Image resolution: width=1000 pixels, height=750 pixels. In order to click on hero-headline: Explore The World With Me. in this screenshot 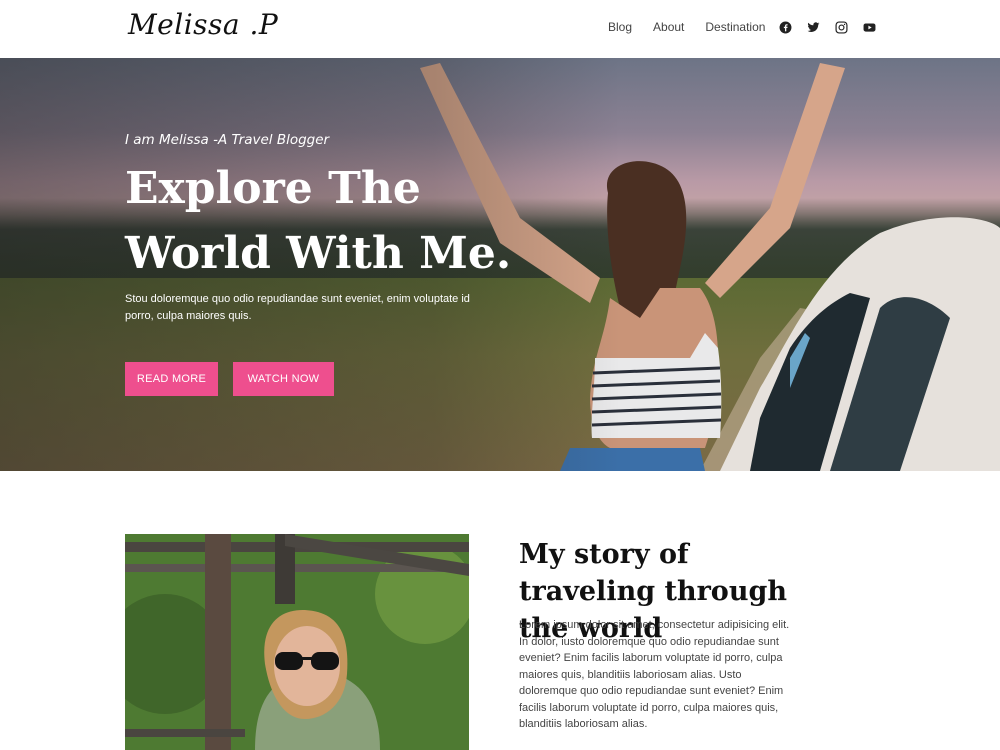, I will do `click(335, 221)`.